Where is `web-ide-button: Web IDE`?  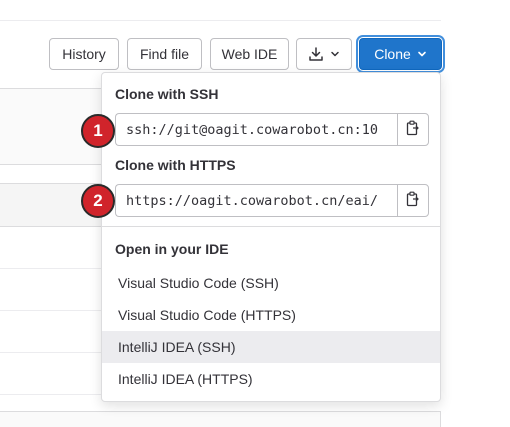
web-ide-button: Web IDE is located at coordinates (249, 54).